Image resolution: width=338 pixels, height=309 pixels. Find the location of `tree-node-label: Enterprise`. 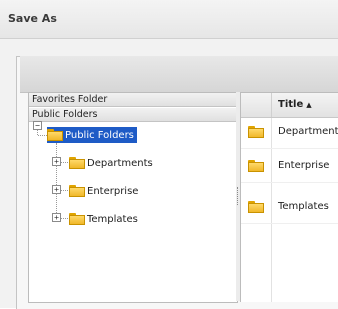

tree-node-label: Enterprise is located at coordinates (113, 191).